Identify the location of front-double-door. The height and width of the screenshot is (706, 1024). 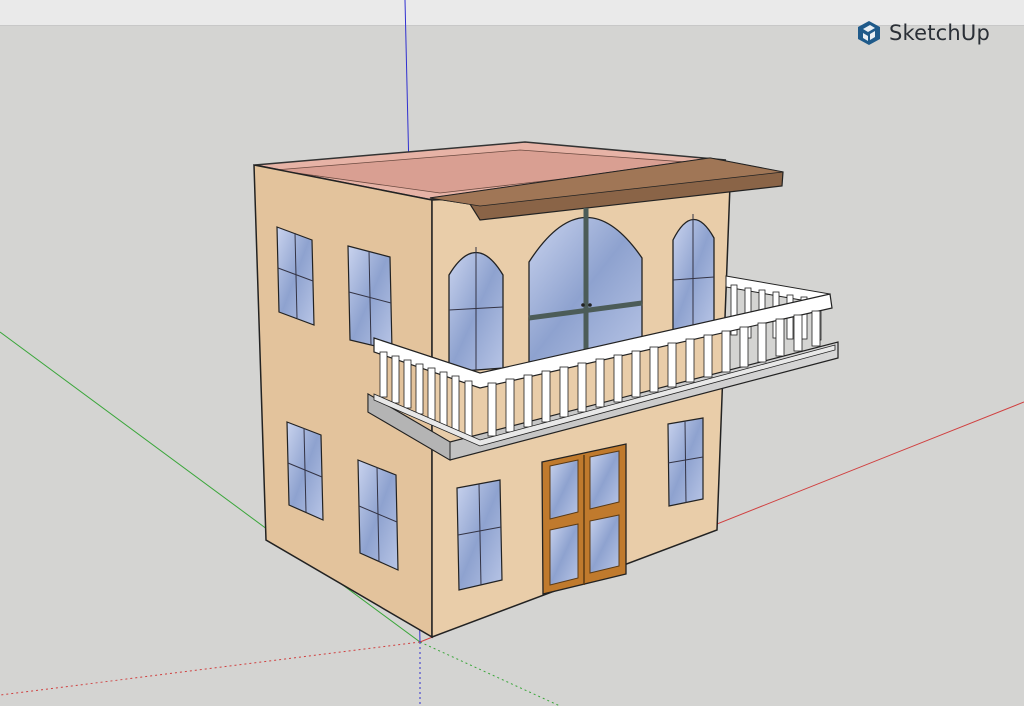
(584, 519).